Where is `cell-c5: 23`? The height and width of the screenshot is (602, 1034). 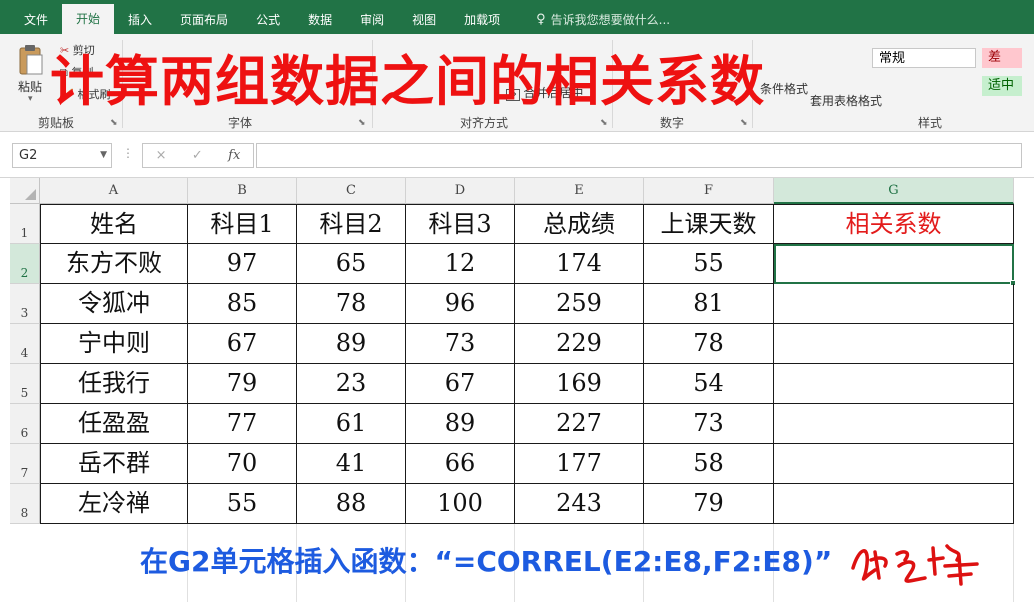
cell-c5: 23 is located at coordinates (351, 384).